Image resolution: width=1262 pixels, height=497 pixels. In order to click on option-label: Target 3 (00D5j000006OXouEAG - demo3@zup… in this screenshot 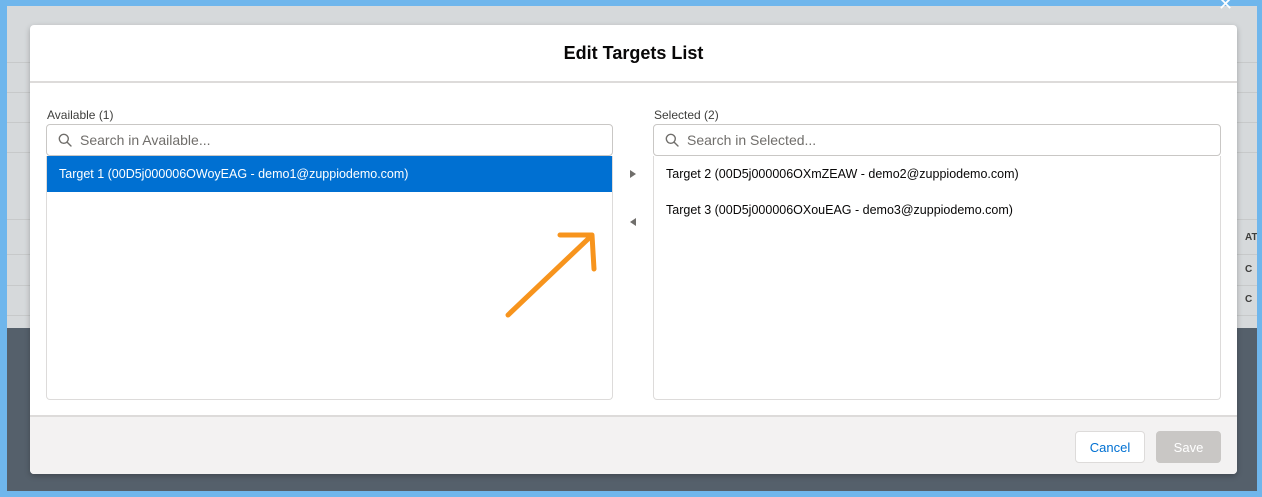, I will do `click(839, 210)`.